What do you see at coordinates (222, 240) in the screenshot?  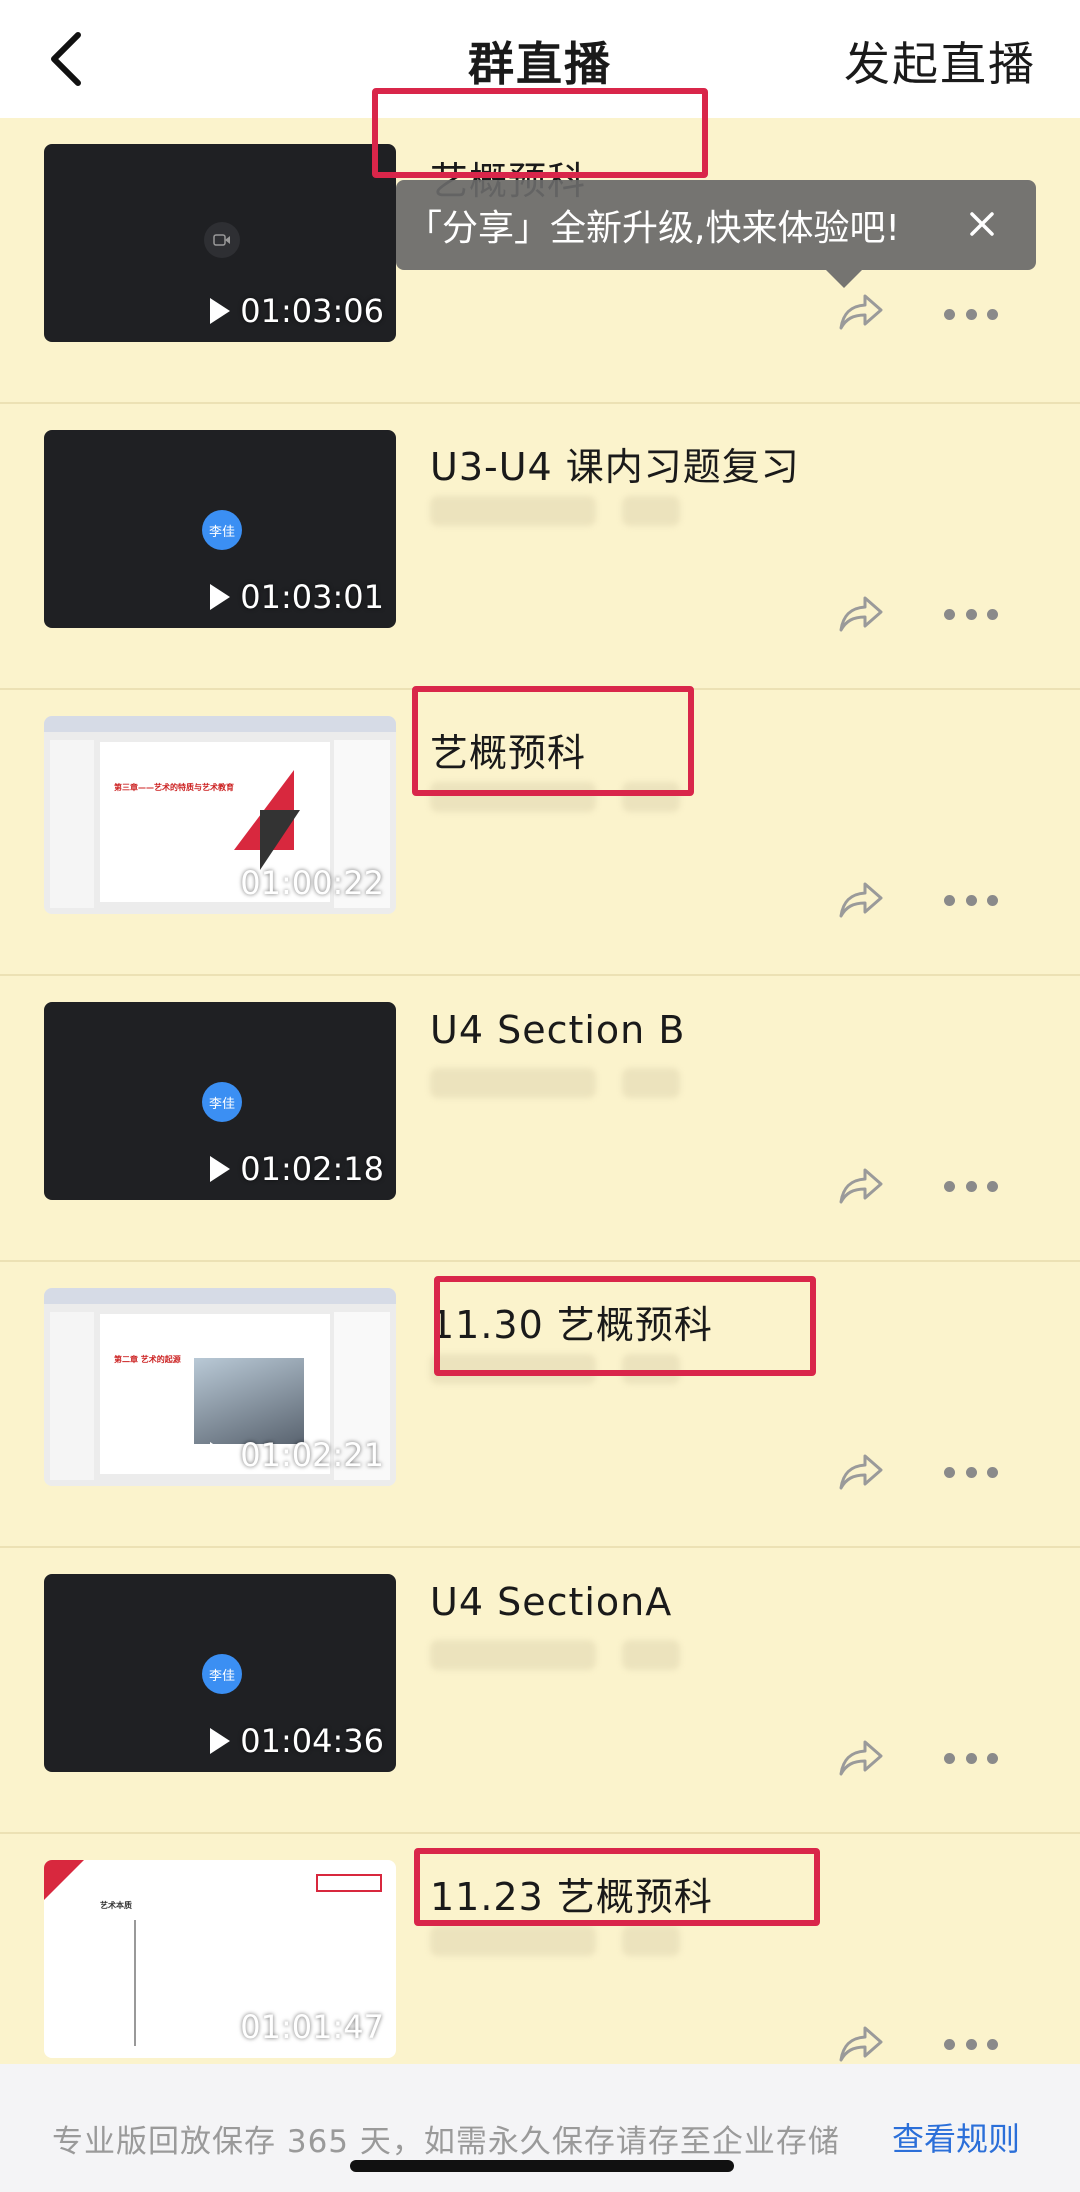 I see `camera-icon` at bounding box center [222, 240].